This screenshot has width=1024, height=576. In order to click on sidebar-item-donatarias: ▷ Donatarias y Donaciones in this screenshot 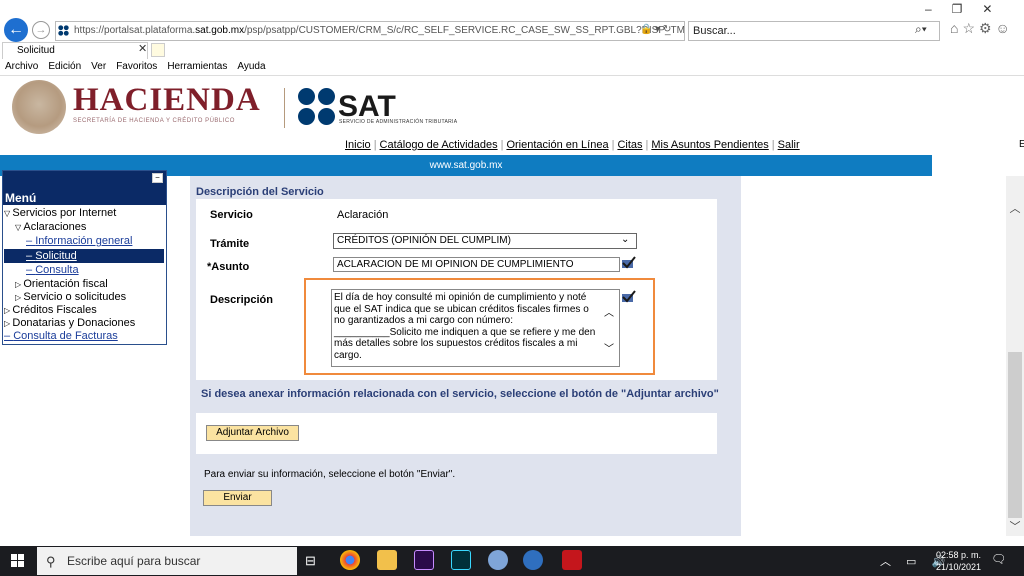, I will do `click(69, 323)`.